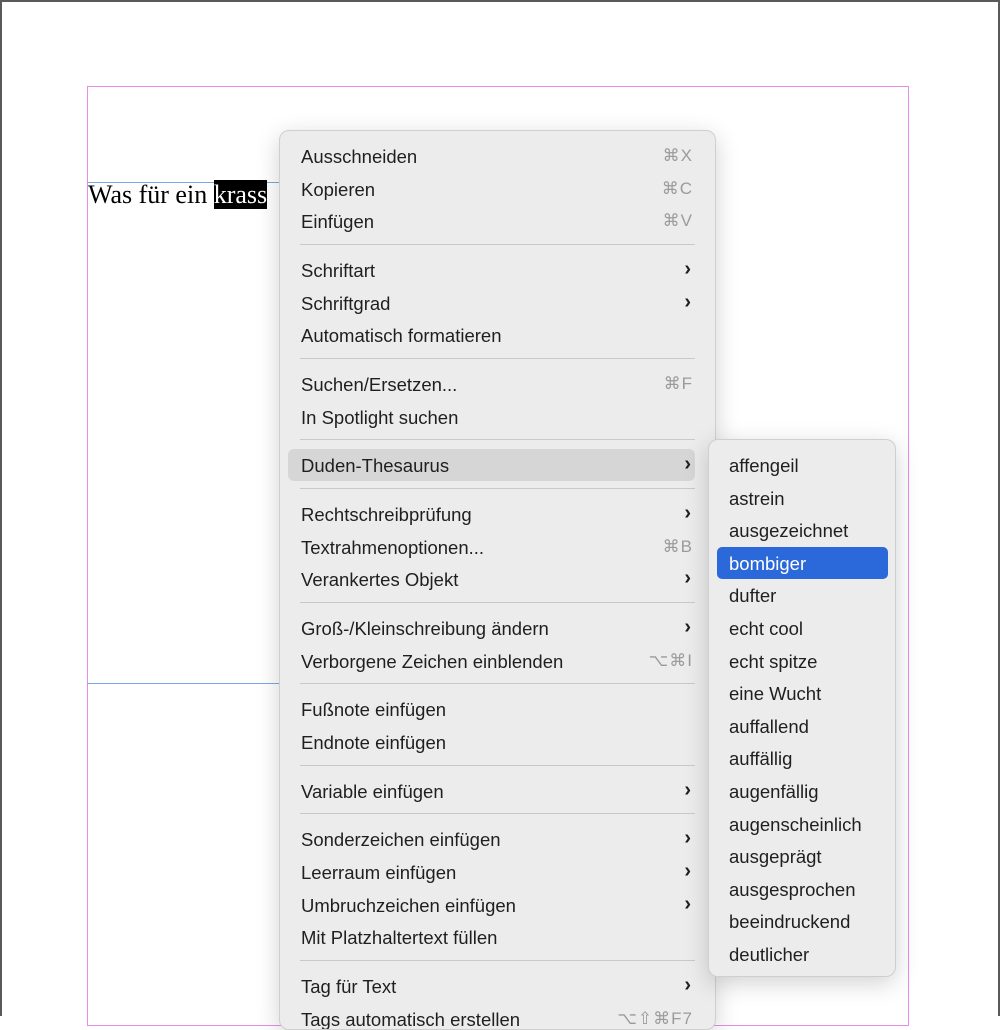  Describe the element at coordinates (764, 465) in the screenshot. I see `thesaurus-item-label: affengeil` at that location.